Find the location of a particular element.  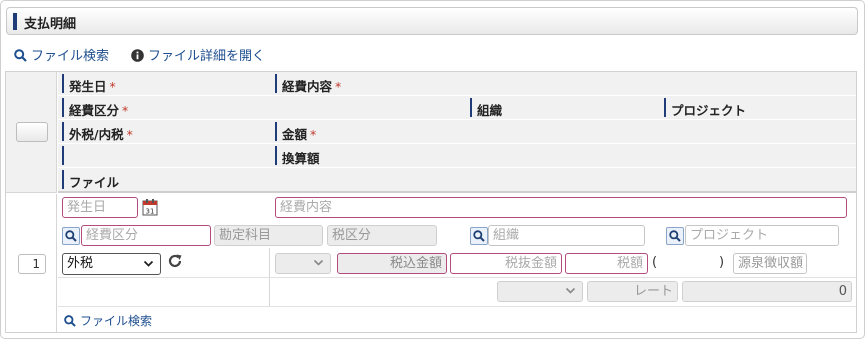

converted-amount-input: 0 is located at coordinates (767, 291).